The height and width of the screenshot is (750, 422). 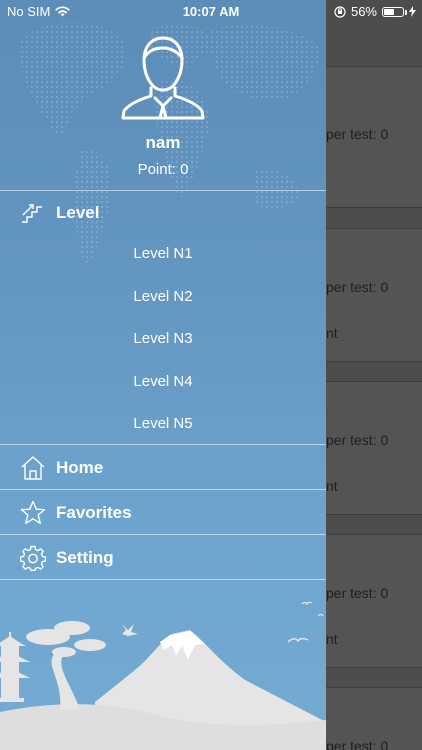 What do you see at coordinates (163, 381) in the screenshot?
I see `level-n4-item: Level N4` at bounding box center [163, 381].